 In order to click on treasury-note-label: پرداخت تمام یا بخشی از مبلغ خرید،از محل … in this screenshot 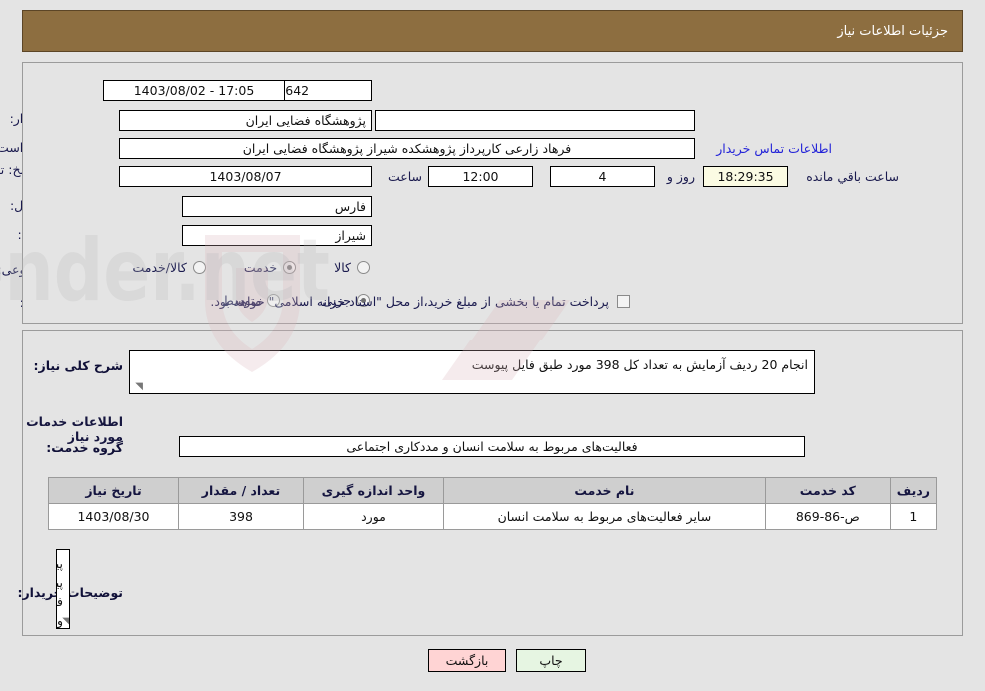, I will do `click(409, 301)`.